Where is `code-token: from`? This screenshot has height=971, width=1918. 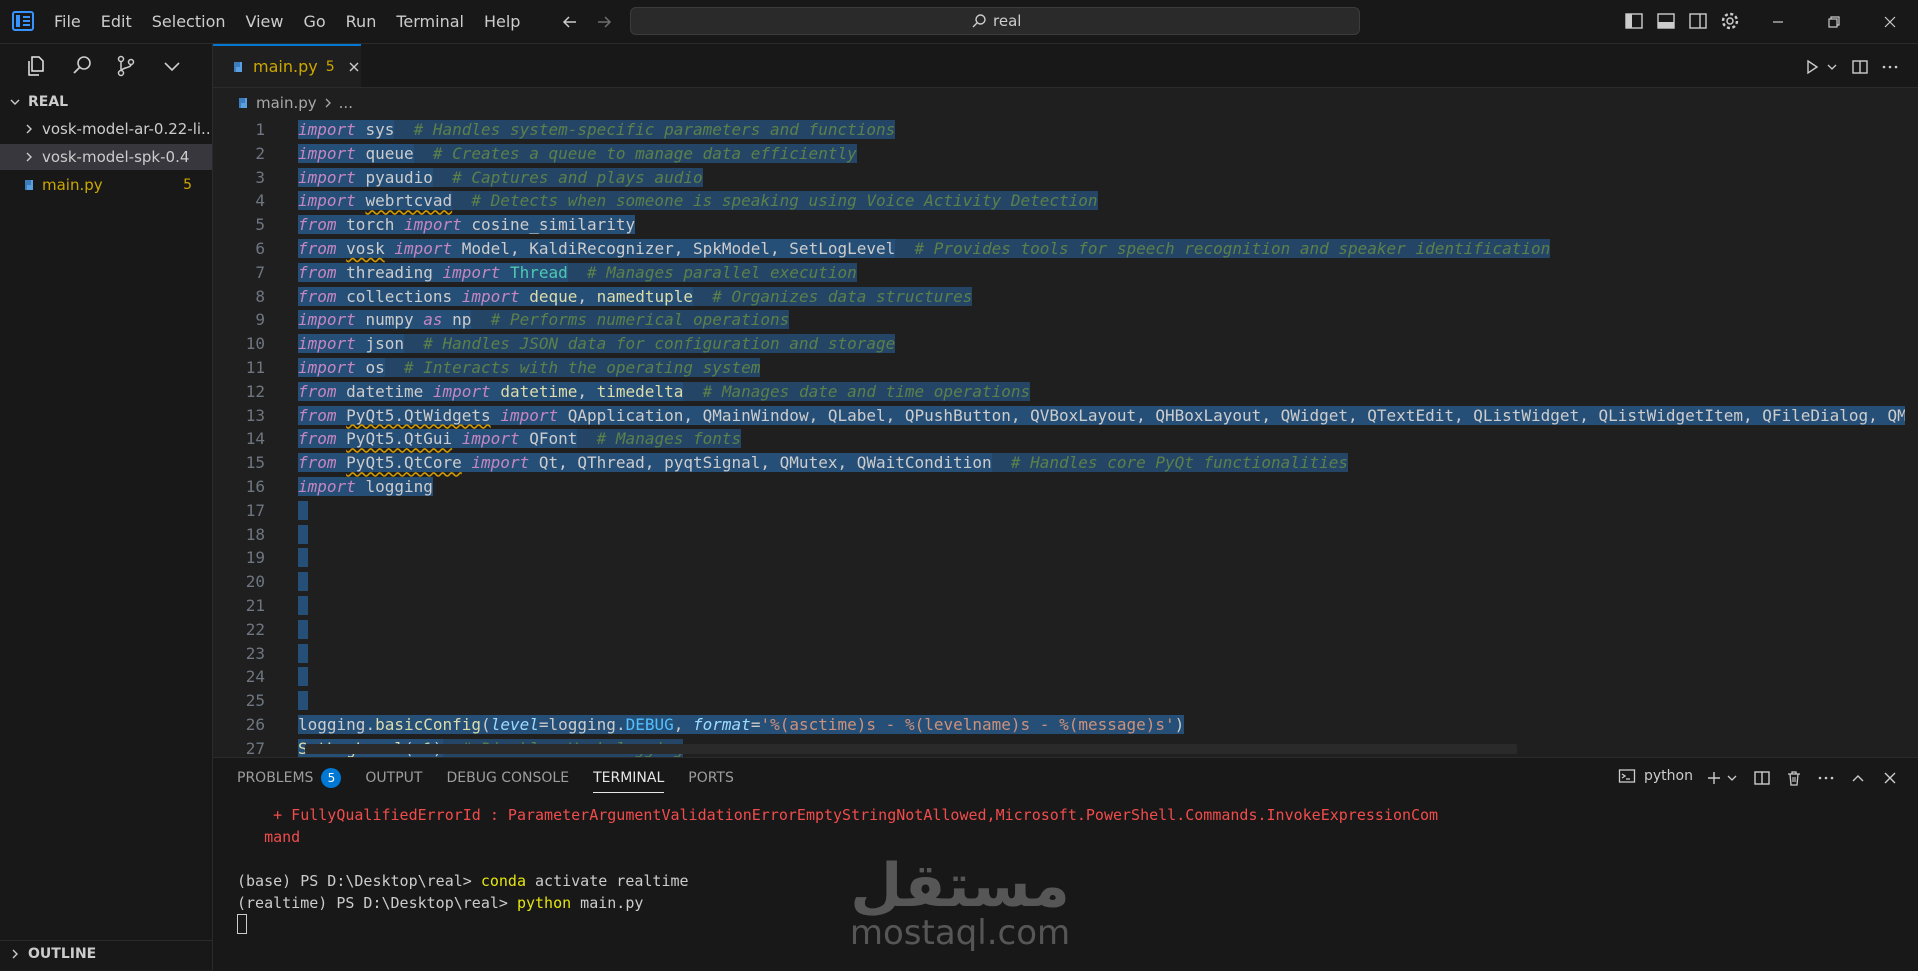 code-token: from is located at coordinates (317, 296).